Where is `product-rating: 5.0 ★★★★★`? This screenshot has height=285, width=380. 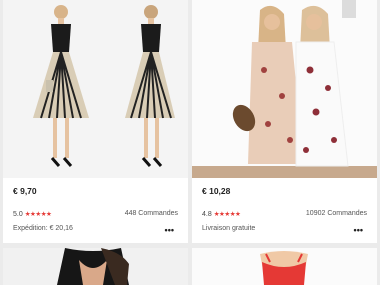 product-rating: 5.0 ★★★★★ is located at coordinates (32, 214).